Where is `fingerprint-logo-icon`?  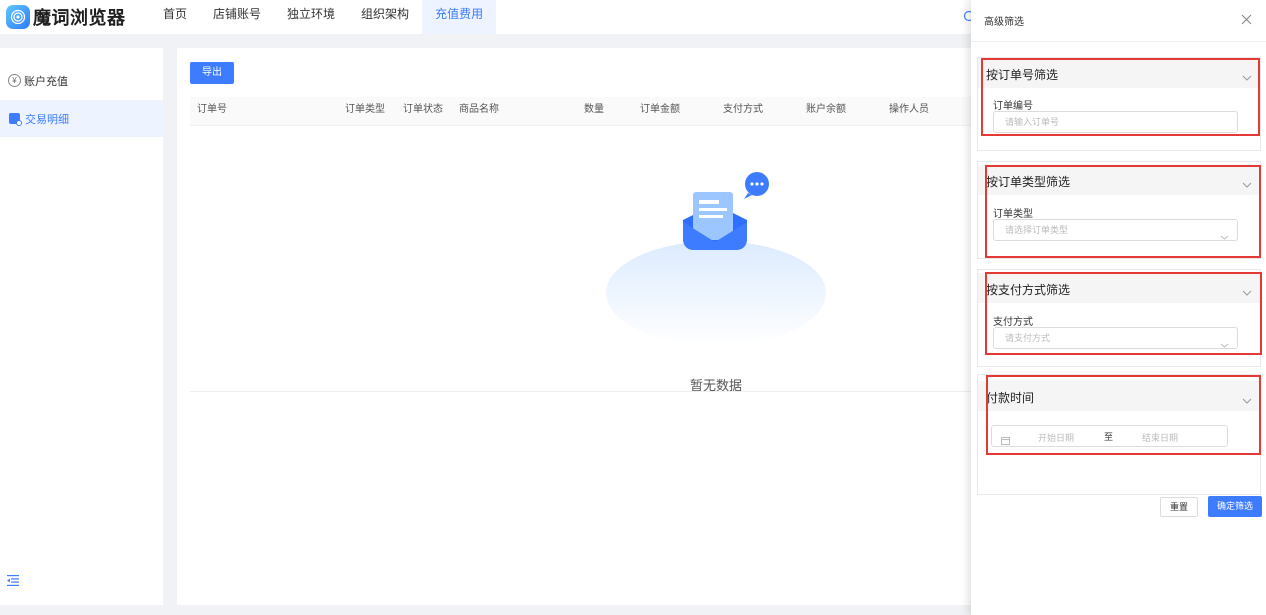 fingerprint-logo-icon is located at coordinates (18, 17).